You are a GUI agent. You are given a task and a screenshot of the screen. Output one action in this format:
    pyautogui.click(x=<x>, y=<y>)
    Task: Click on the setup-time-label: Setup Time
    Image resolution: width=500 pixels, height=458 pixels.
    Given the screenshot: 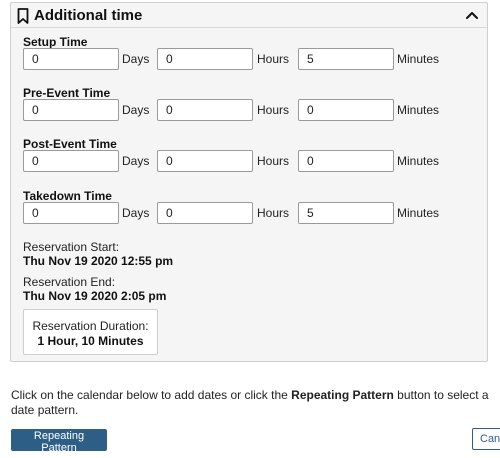 What is the action you would take?
    pyautogui.click(x=55, y=42)
    